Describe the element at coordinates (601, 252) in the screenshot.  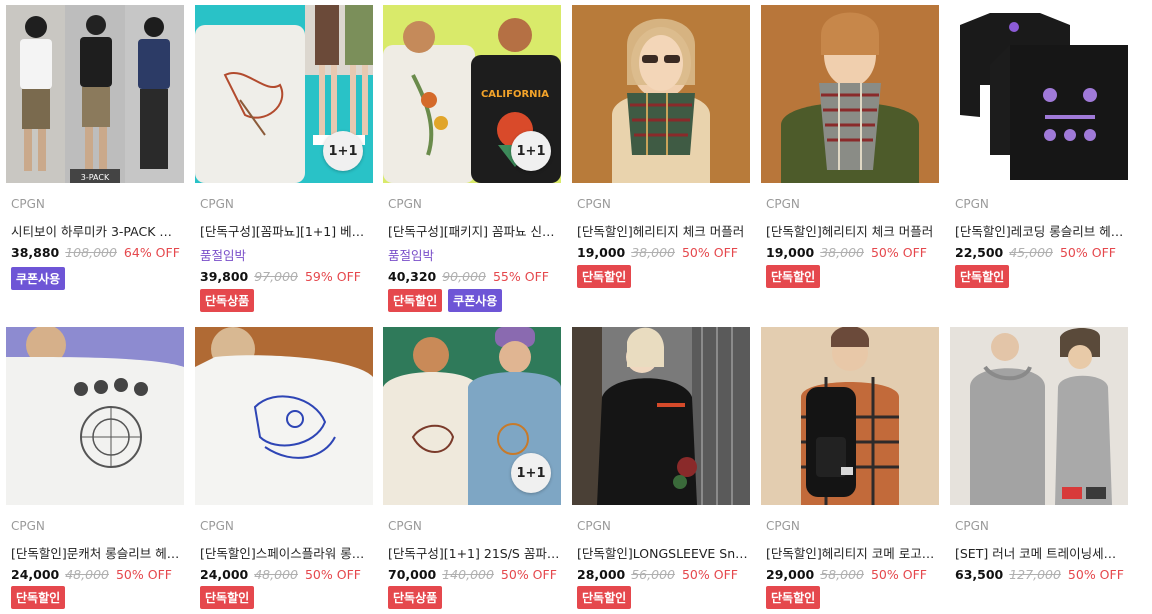
I see `sale-price: 19,000` at that location.